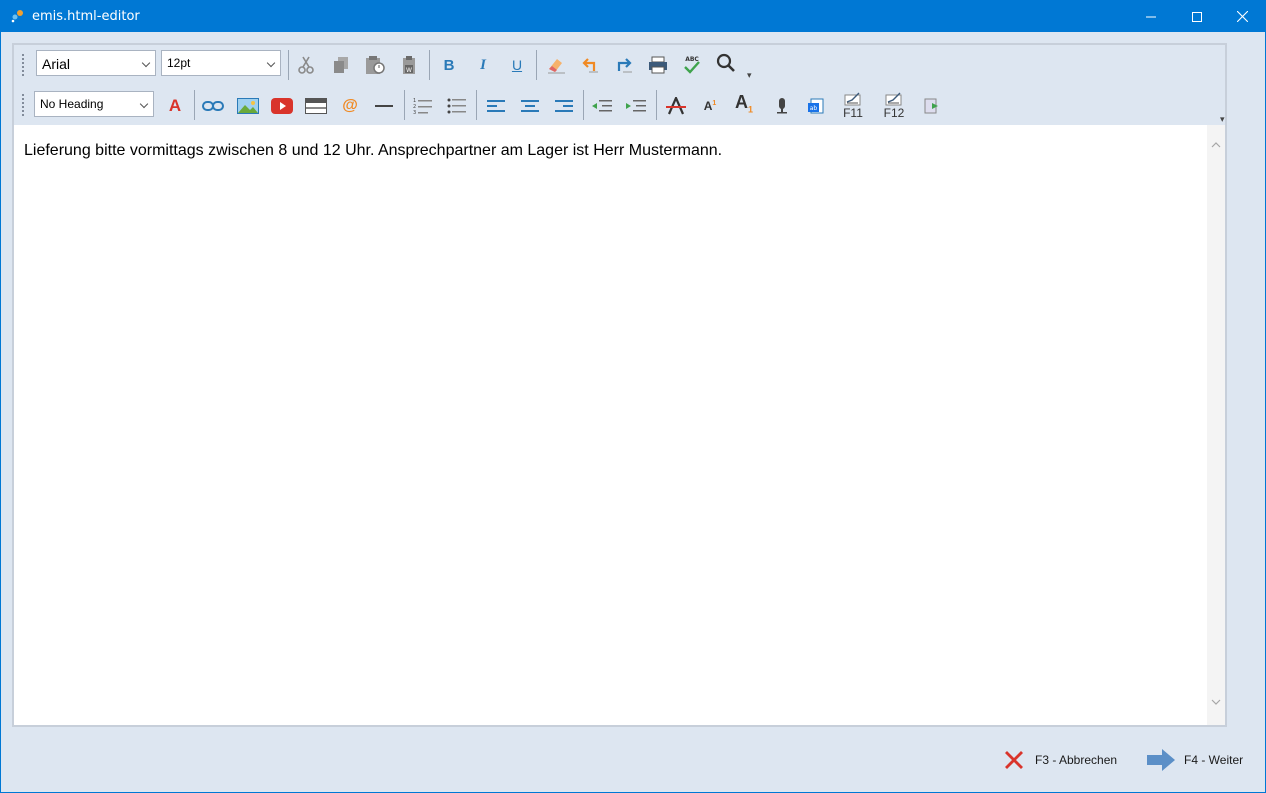  I want to click on undo-button, so click(590, 65).